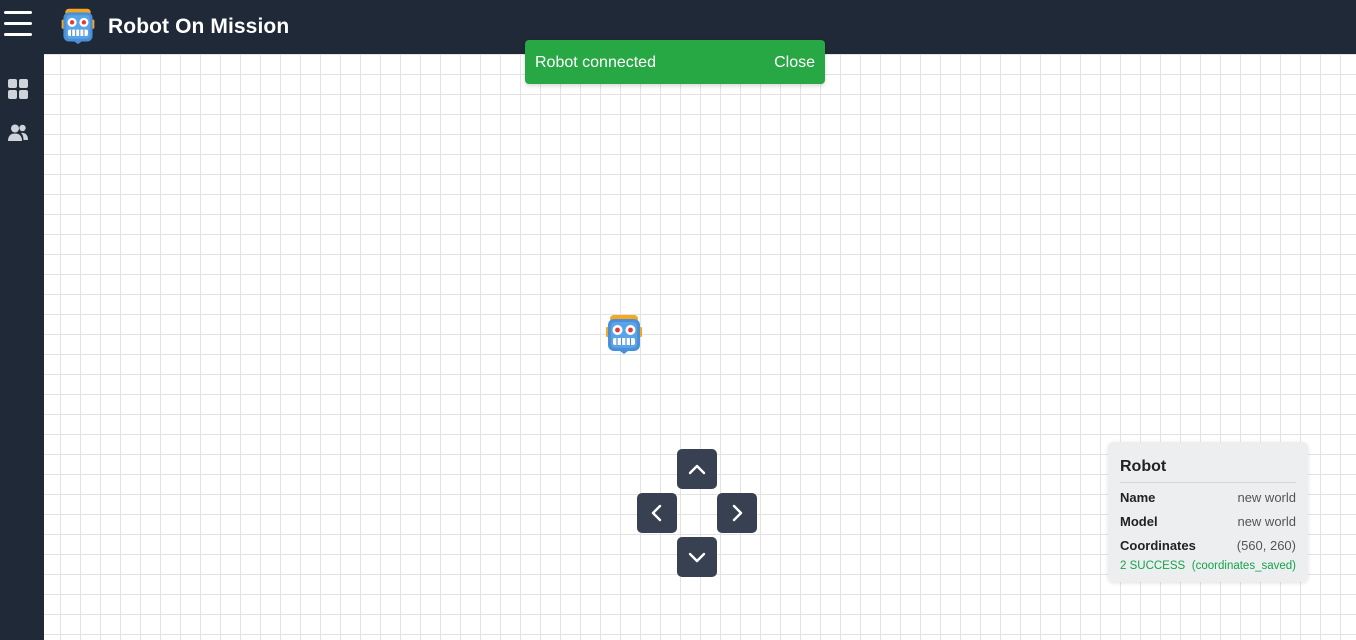 This screenshot has height=640, width=1356. Describe the element at coordinates (624, 334) in the screenshot. I see `robot-marker-icon` at that location.